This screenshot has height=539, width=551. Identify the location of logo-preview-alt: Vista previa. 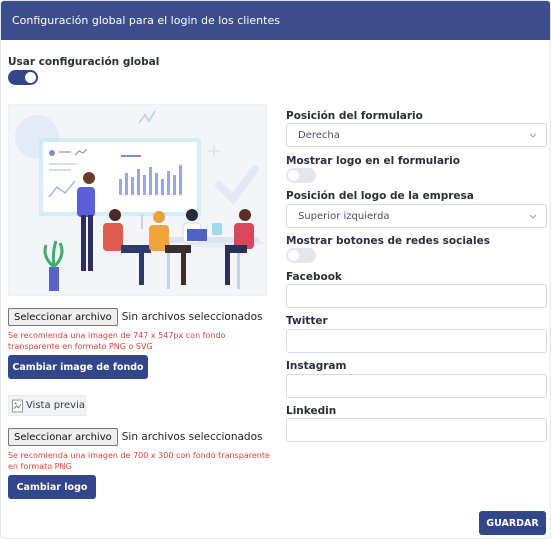
(55, 405).